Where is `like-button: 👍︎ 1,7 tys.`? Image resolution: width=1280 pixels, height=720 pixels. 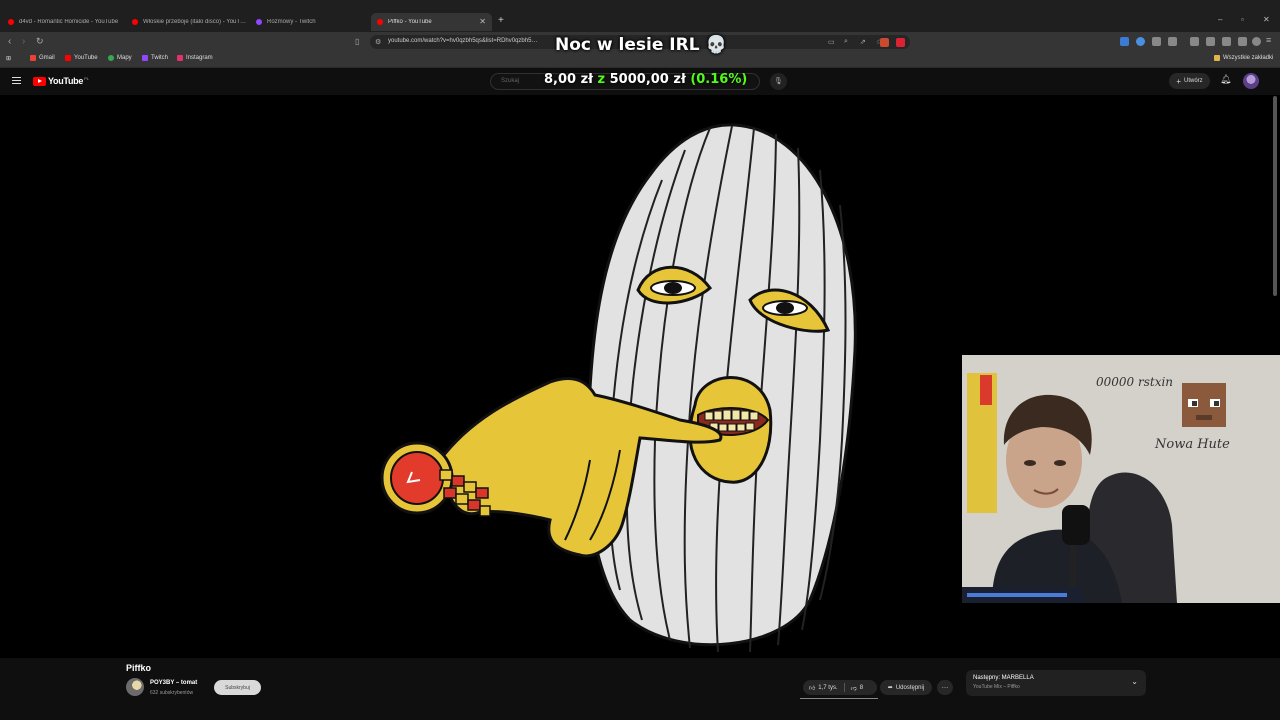
like-button: 👍︎ 1,7 tys. is located at coordinates (823, 688).